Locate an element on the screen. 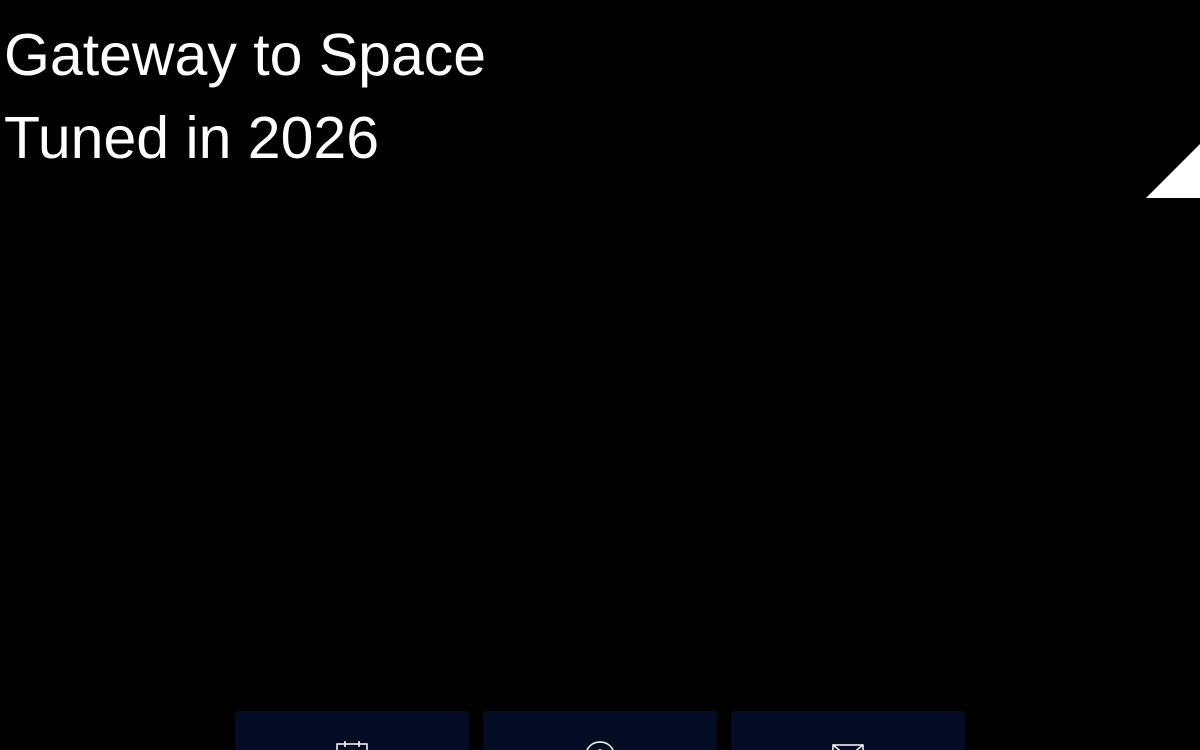 The image size is (1200, 750). mail-icon is located at coordinates (848, 747).